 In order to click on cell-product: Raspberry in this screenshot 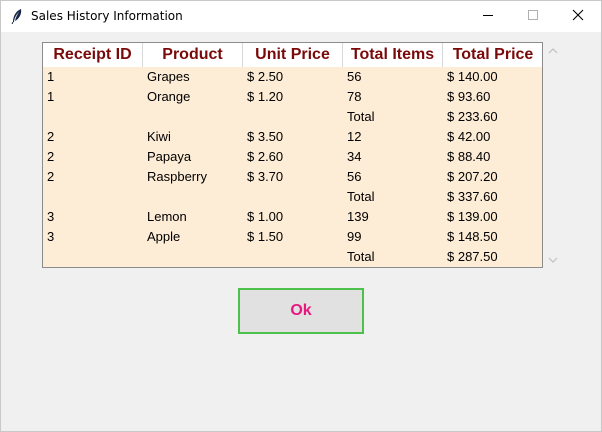, I will do `click(177, 176)`.